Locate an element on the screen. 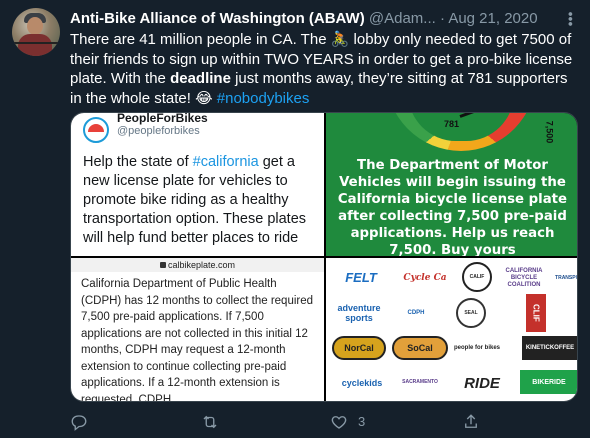  sponsor-logo-transportation: TRANSPORTATION is located at coordinates (566, 278).